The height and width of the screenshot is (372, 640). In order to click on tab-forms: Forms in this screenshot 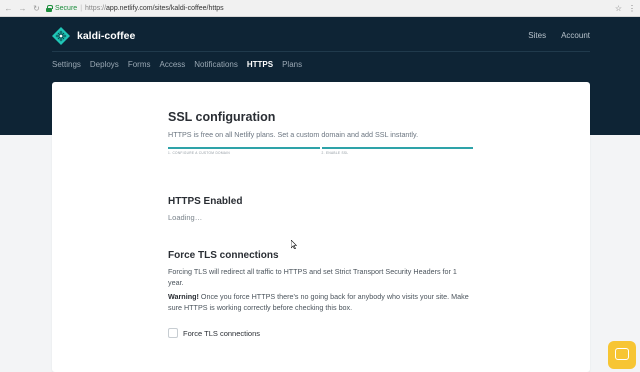, I will do `click(139, 64)`.